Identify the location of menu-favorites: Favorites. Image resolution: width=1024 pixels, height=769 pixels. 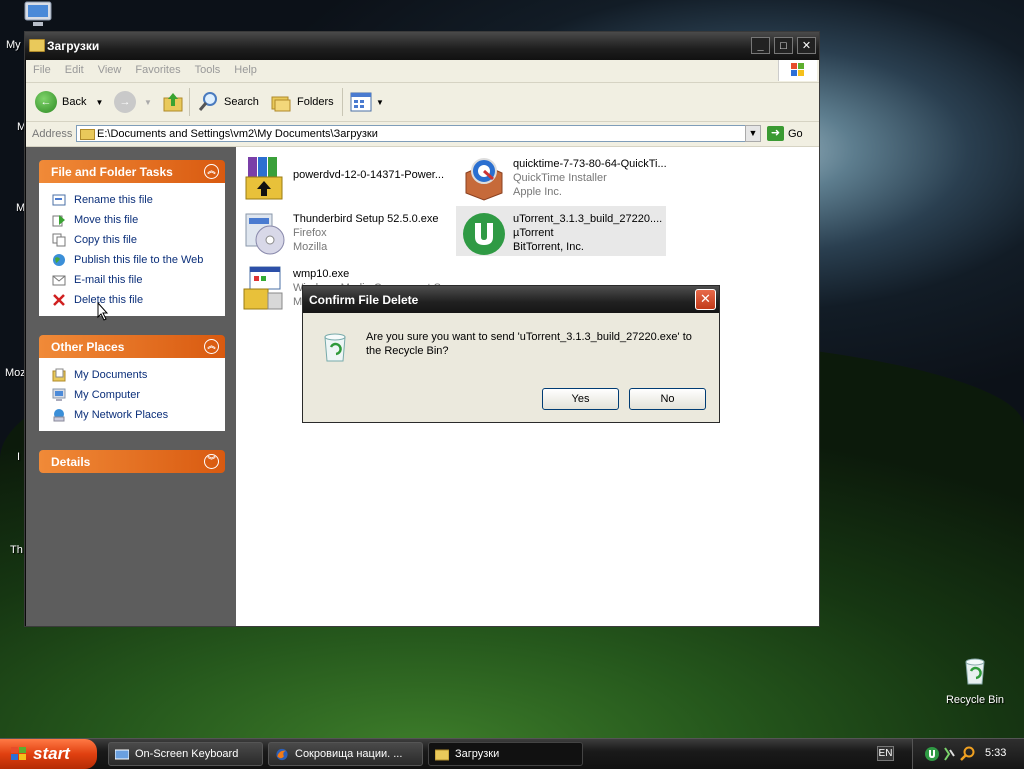
(157, 68).